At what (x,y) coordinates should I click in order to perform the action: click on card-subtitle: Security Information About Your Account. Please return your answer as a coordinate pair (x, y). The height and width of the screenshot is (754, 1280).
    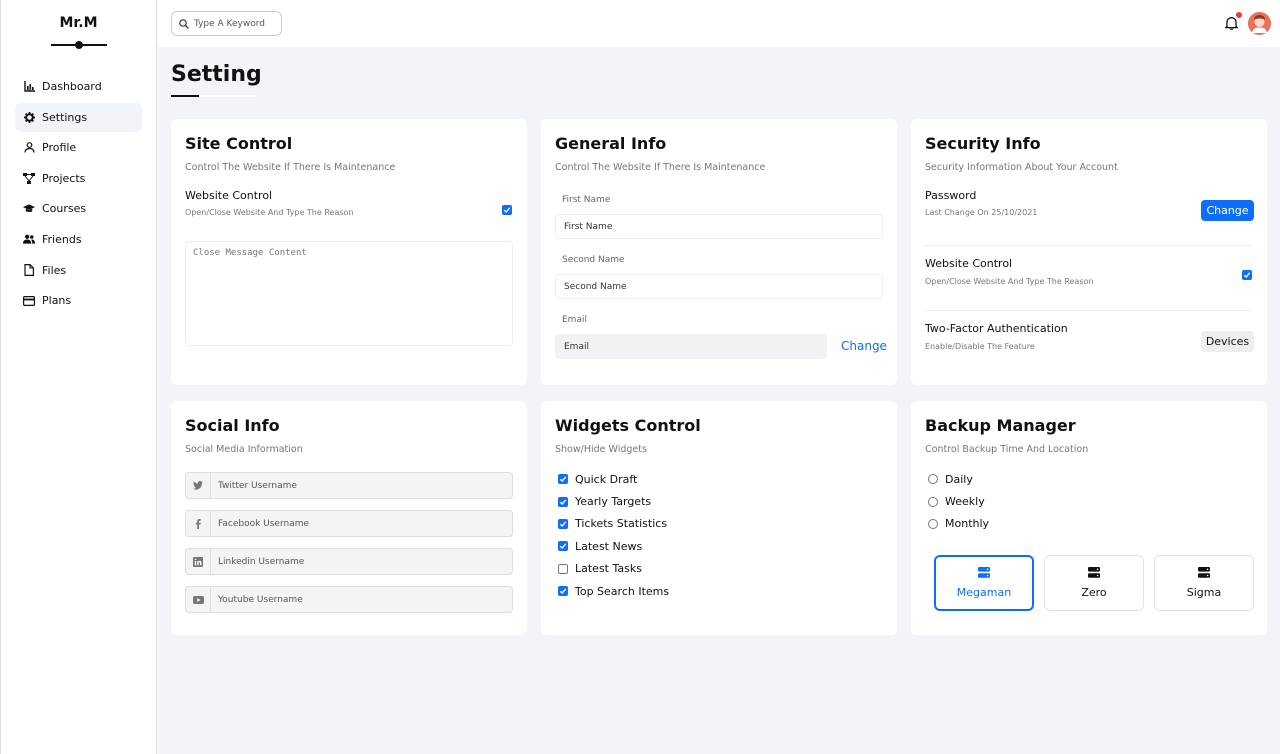
    Looking at the image, I should click on (1021, 167).